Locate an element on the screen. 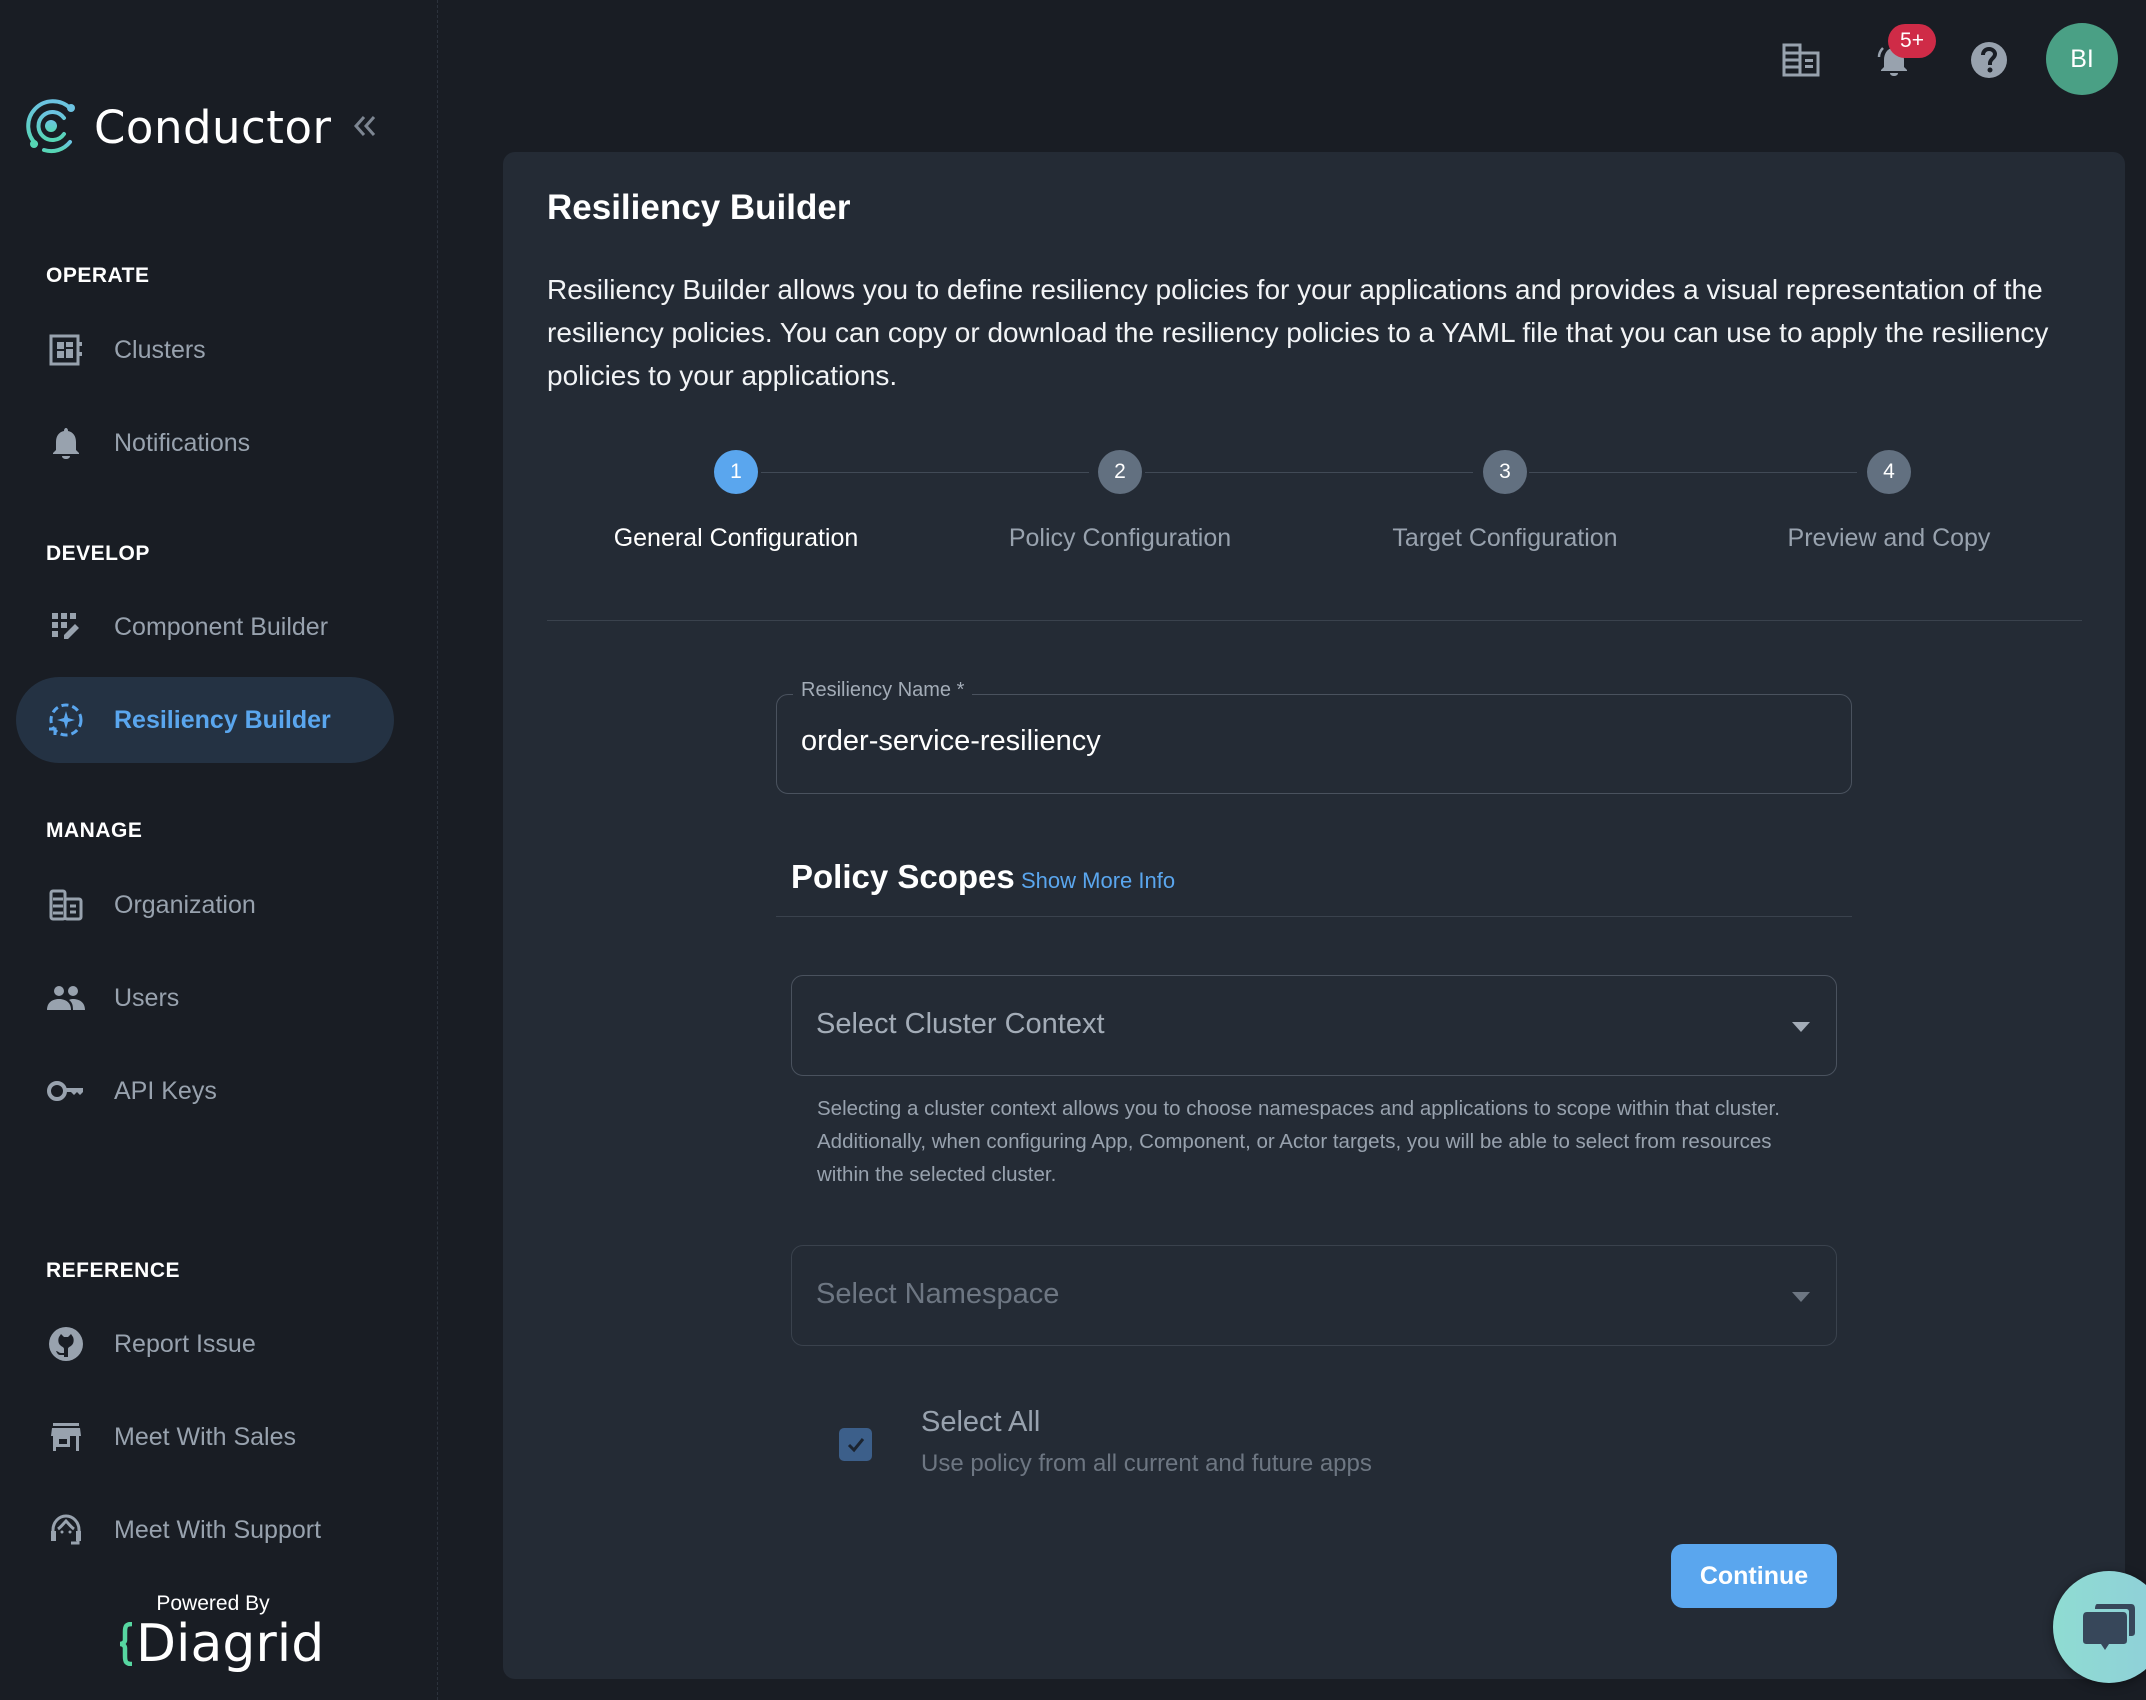 This screenshot has width=2146, height=1700. step-3-label: Target Configuration is located at coordinates (1505, 538).